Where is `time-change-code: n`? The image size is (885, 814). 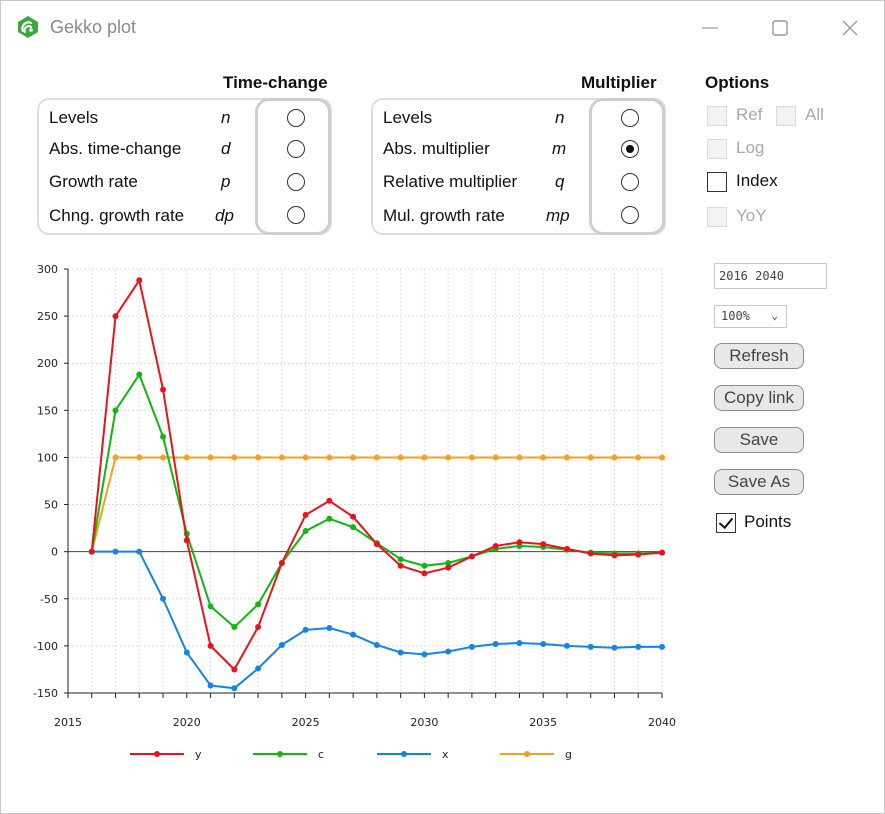
time-change-code: n is located at coordinates (226, 117).